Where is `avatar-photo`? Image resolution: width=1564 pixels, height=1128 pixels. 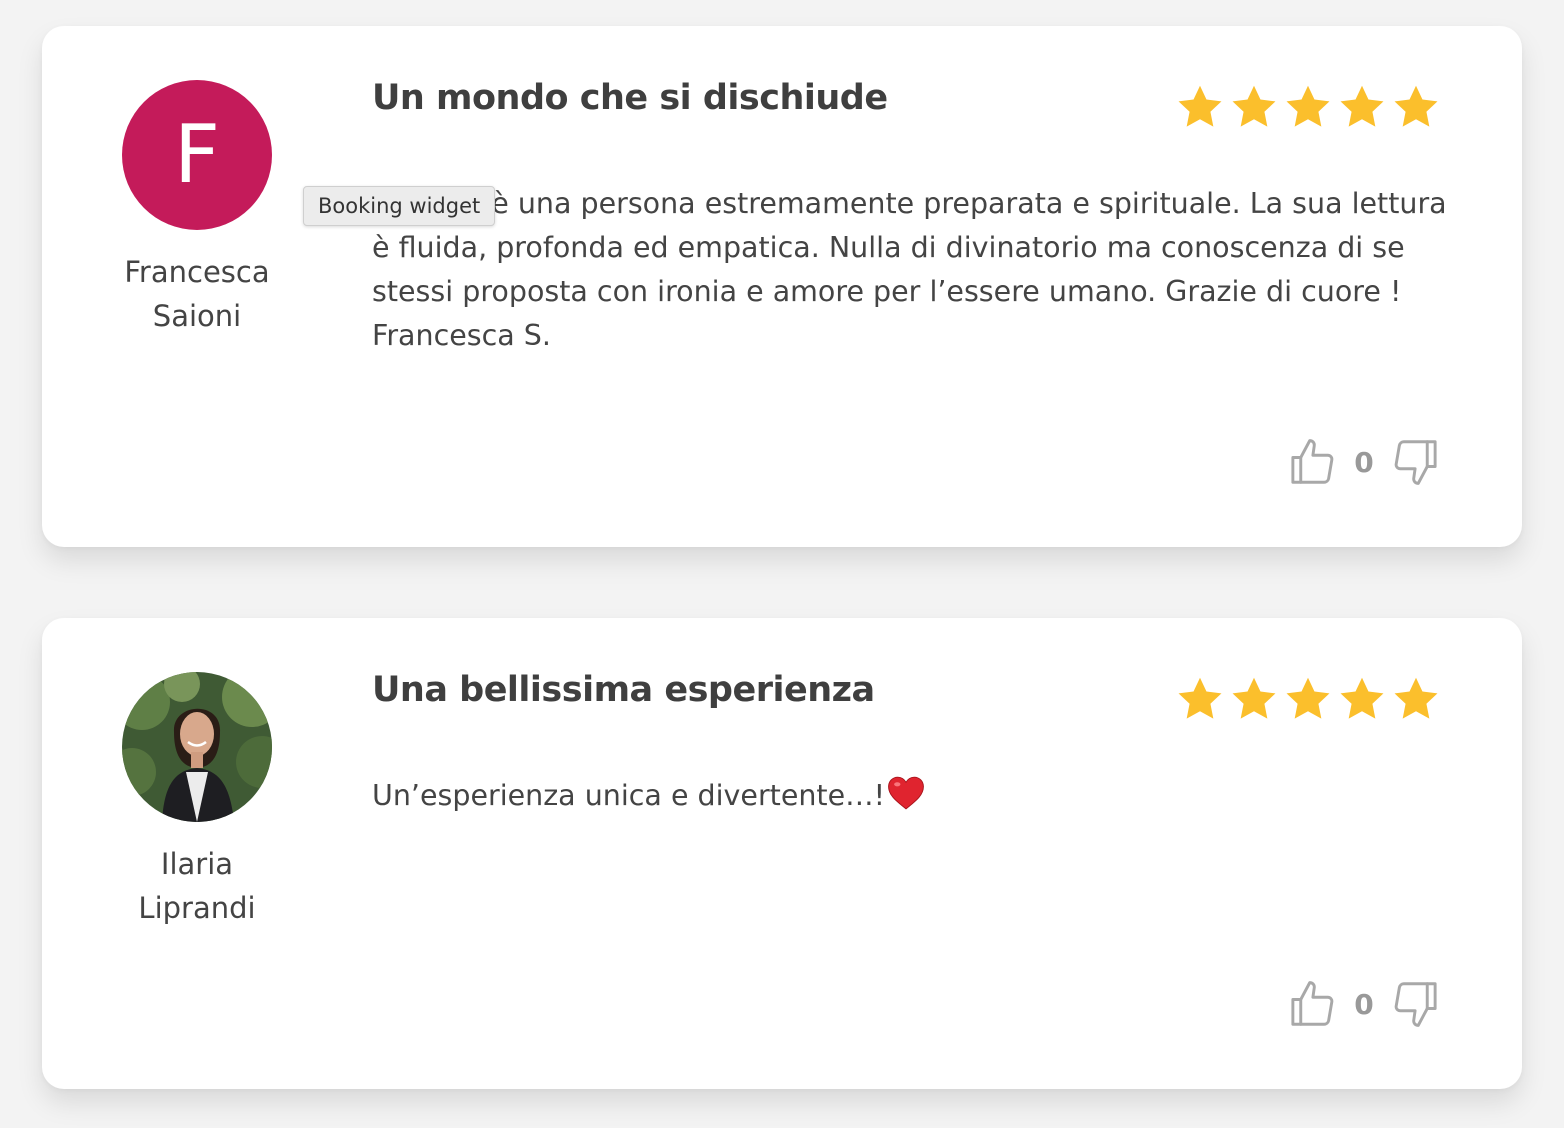
avatar-photo is located at coordinates (197, 747).